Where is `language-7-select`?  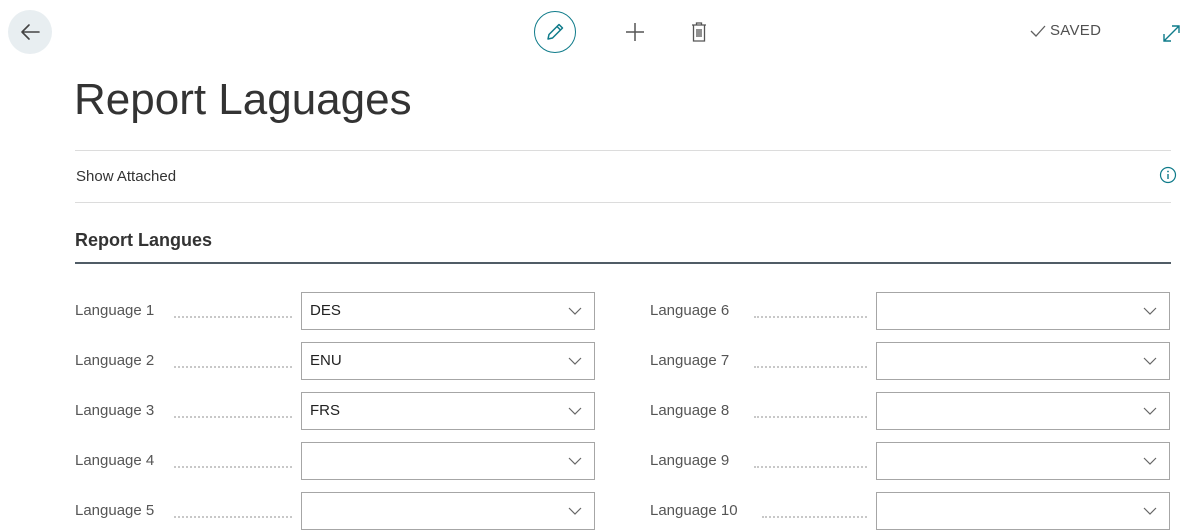 language-7-select is located at coordinates (1023, 361).